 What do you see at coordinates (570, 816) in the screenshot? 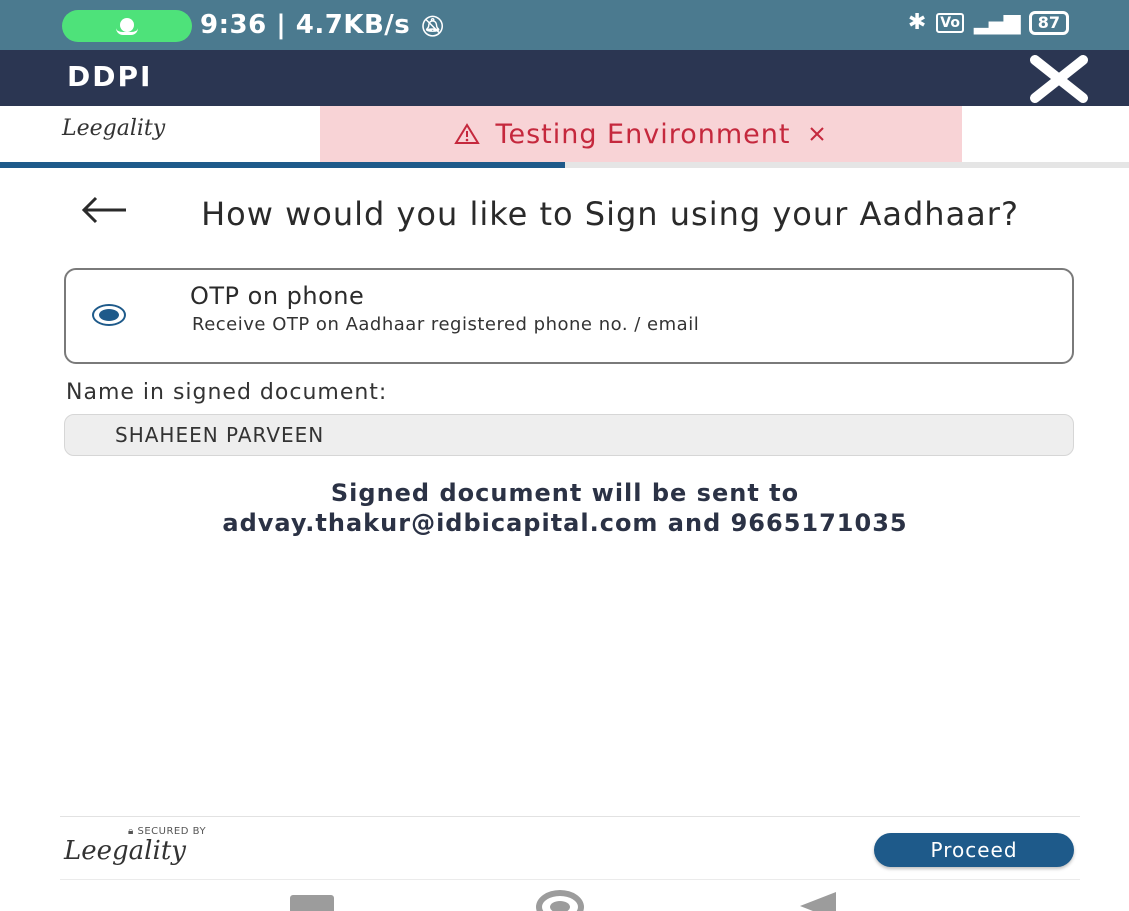
I see `footer-divider` at bounding box center [570, 816].